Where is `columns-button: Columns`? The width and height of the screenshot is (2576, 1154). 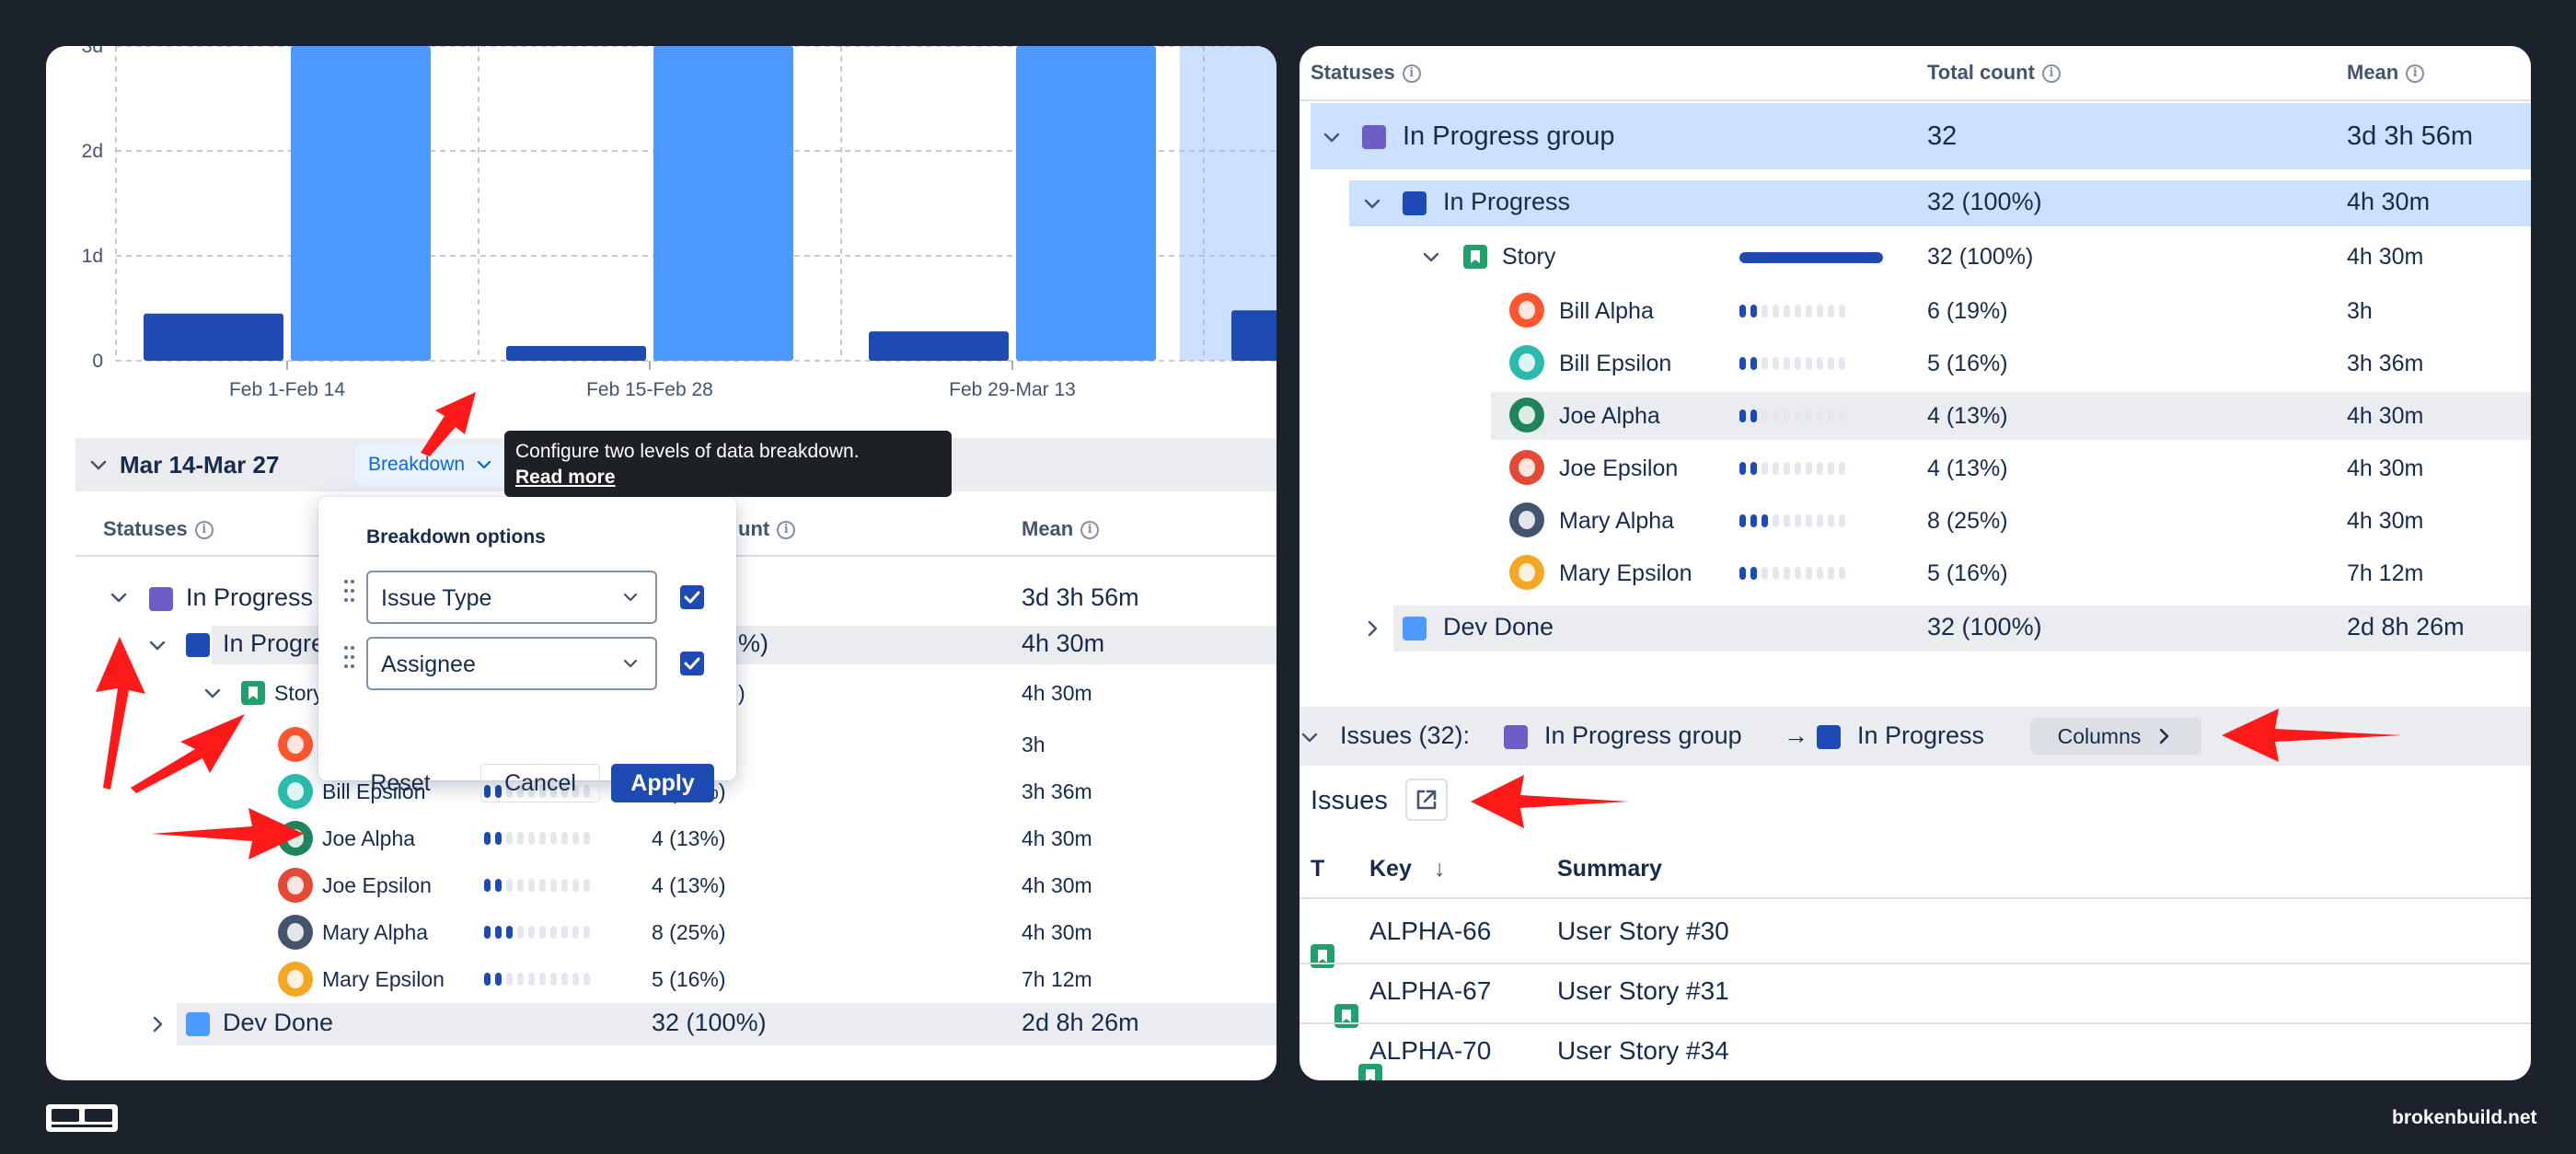 columns-button: Columns is located at coordinates (2115, 736).